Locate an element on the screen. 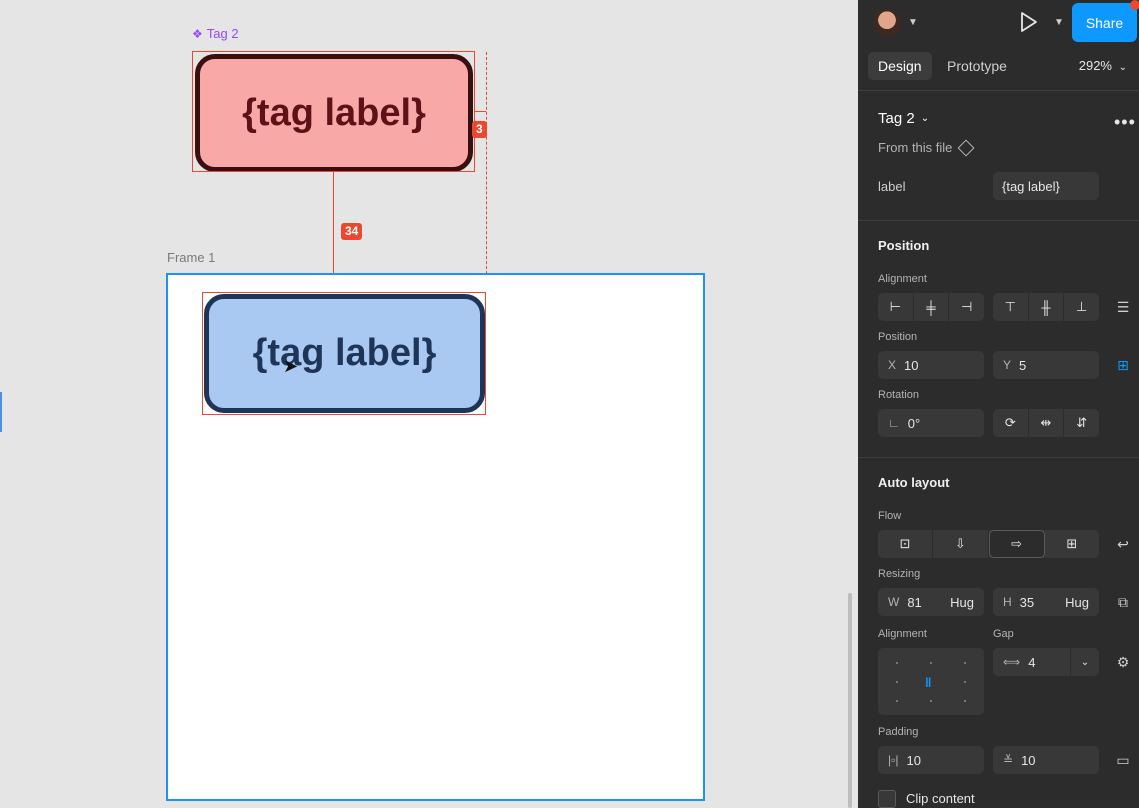 The height and width of the screenshot is (808, 1139). resize-to-fit-icon: ⧉ is located at coordinates (1123, 602).